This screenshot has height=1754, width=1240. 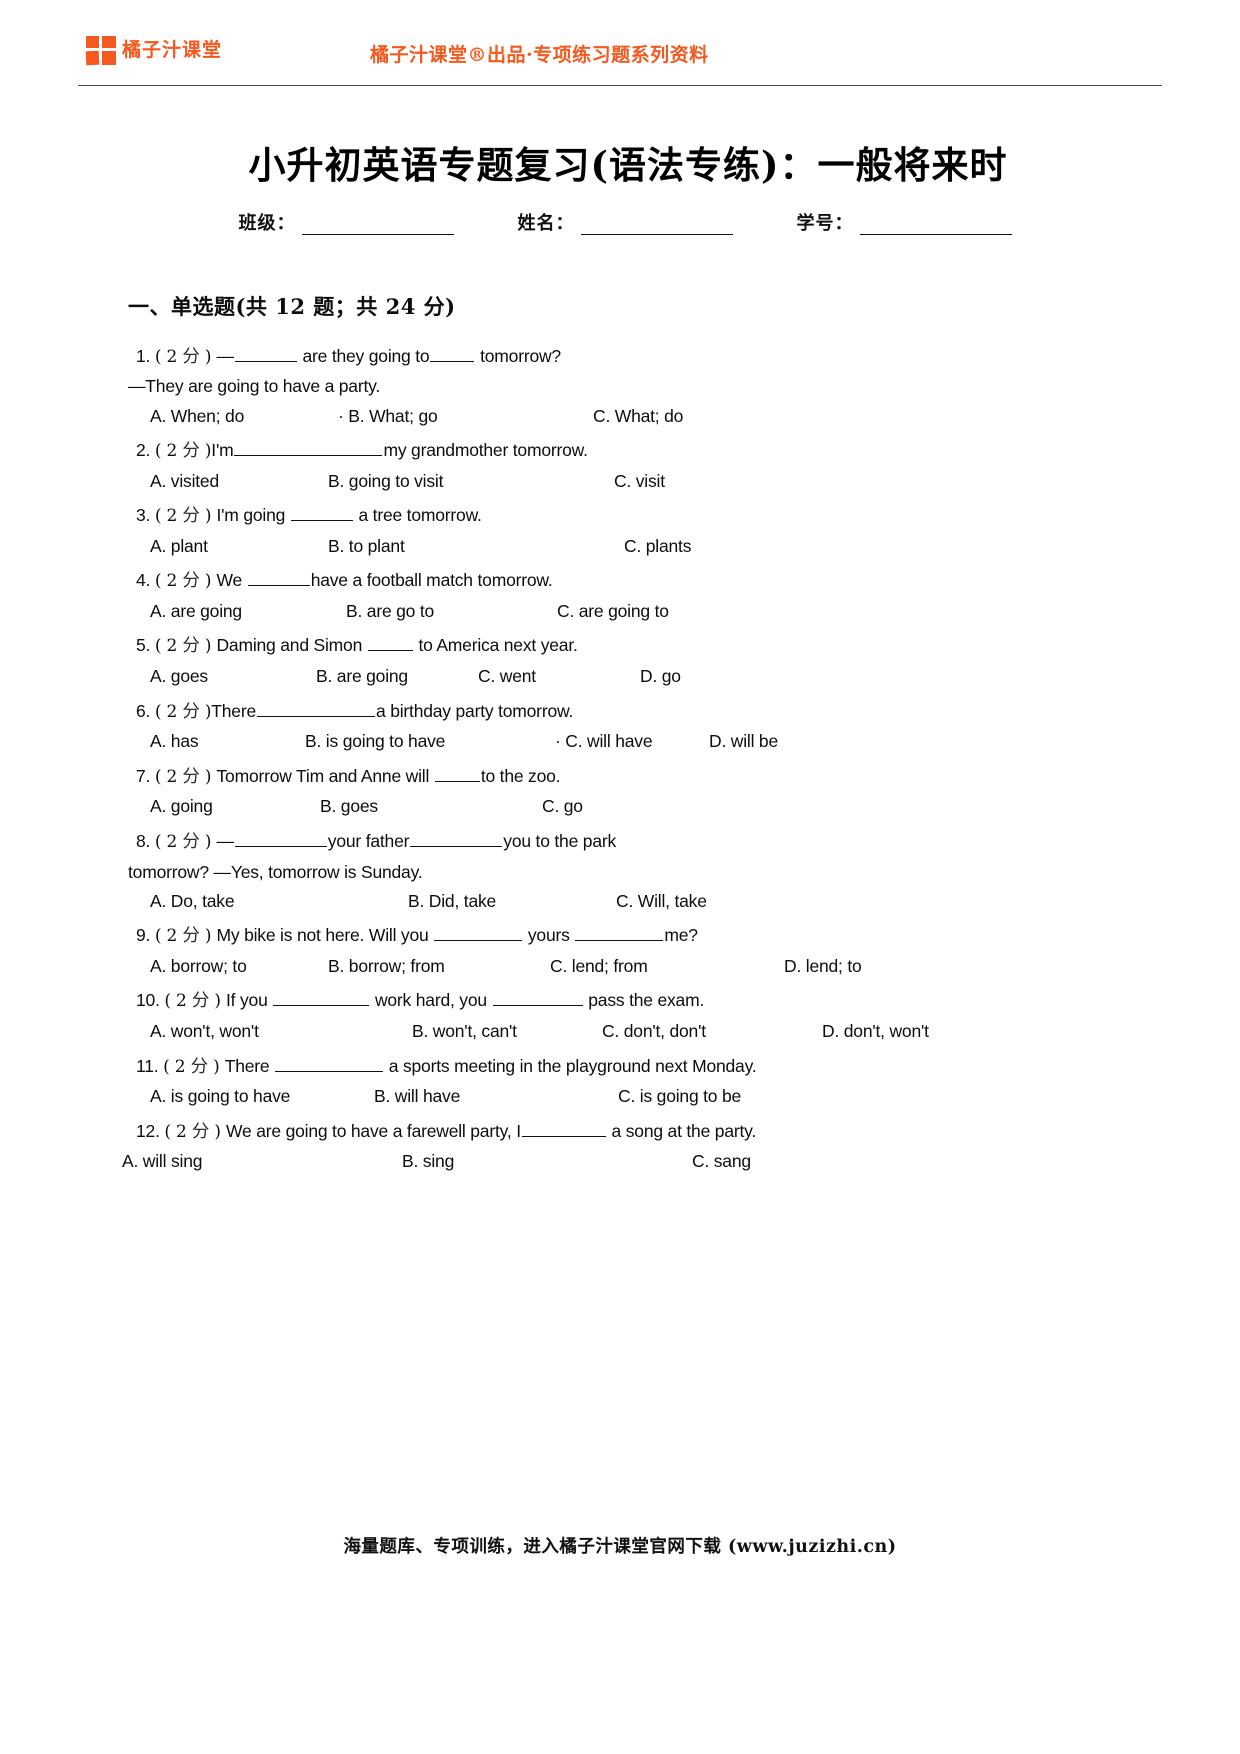 What do you see at coordinates (430, 741) in the screenshot?
I see `option-choice: B. is going to have` at bounding box center [430, 741].